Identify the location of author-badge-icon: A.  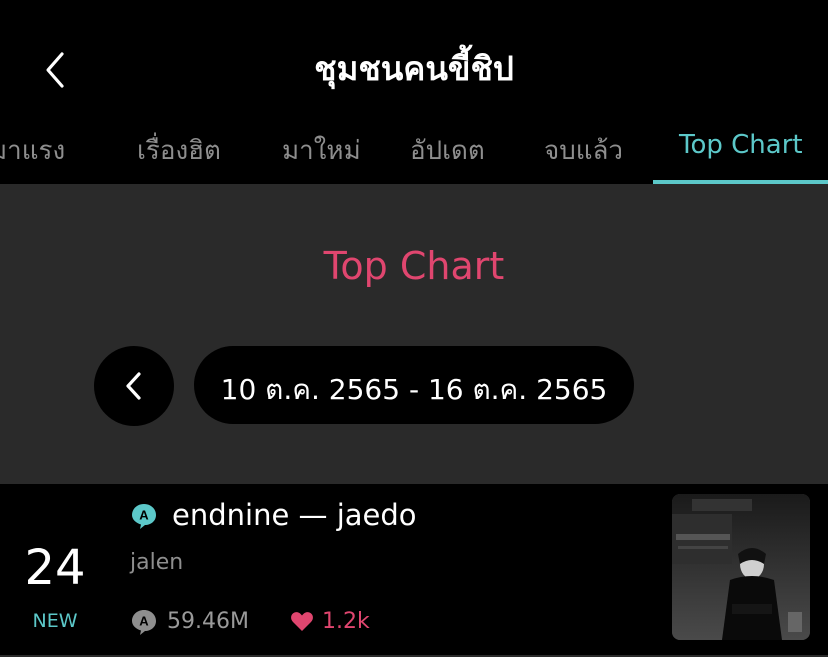
(144, 516).